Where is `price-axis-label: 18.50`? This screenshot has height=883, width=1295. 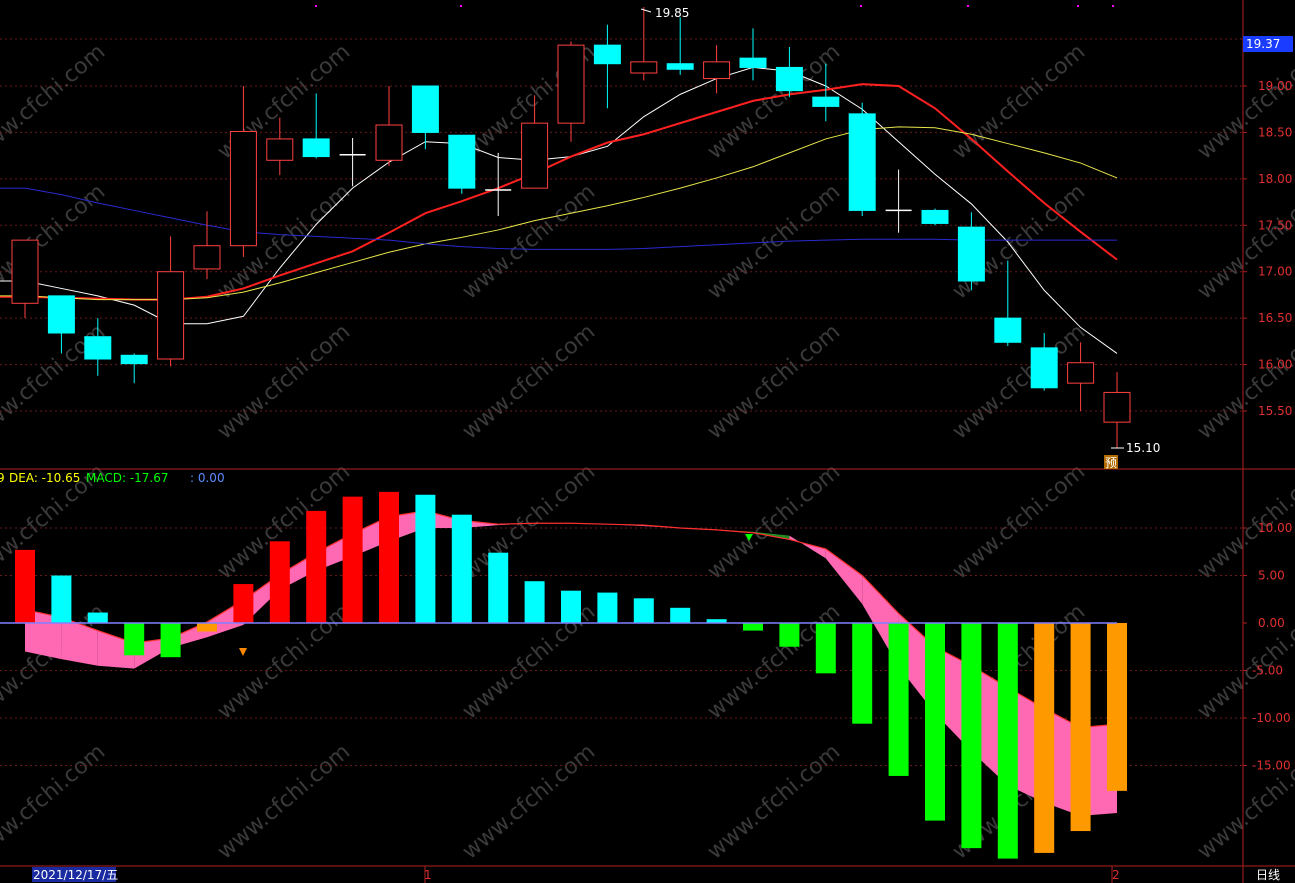 price-axis-label: 18.50 is located at coordinates (1275, 132).